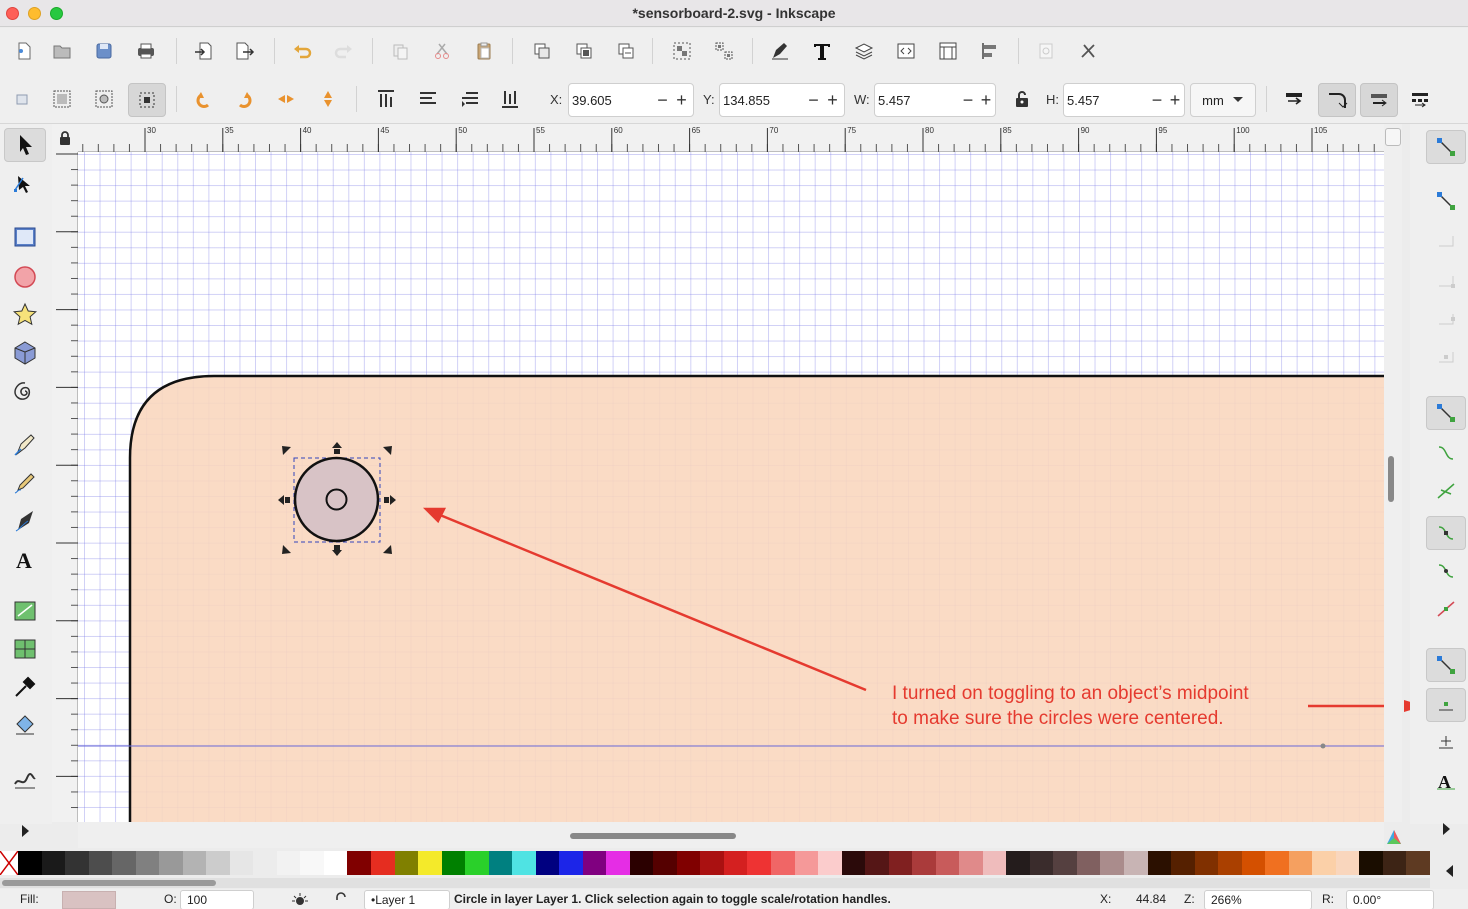  What do you see at coordinates (864, 51) in the screenshot?
I see `layers-icon` at bounding box center [864, 51].